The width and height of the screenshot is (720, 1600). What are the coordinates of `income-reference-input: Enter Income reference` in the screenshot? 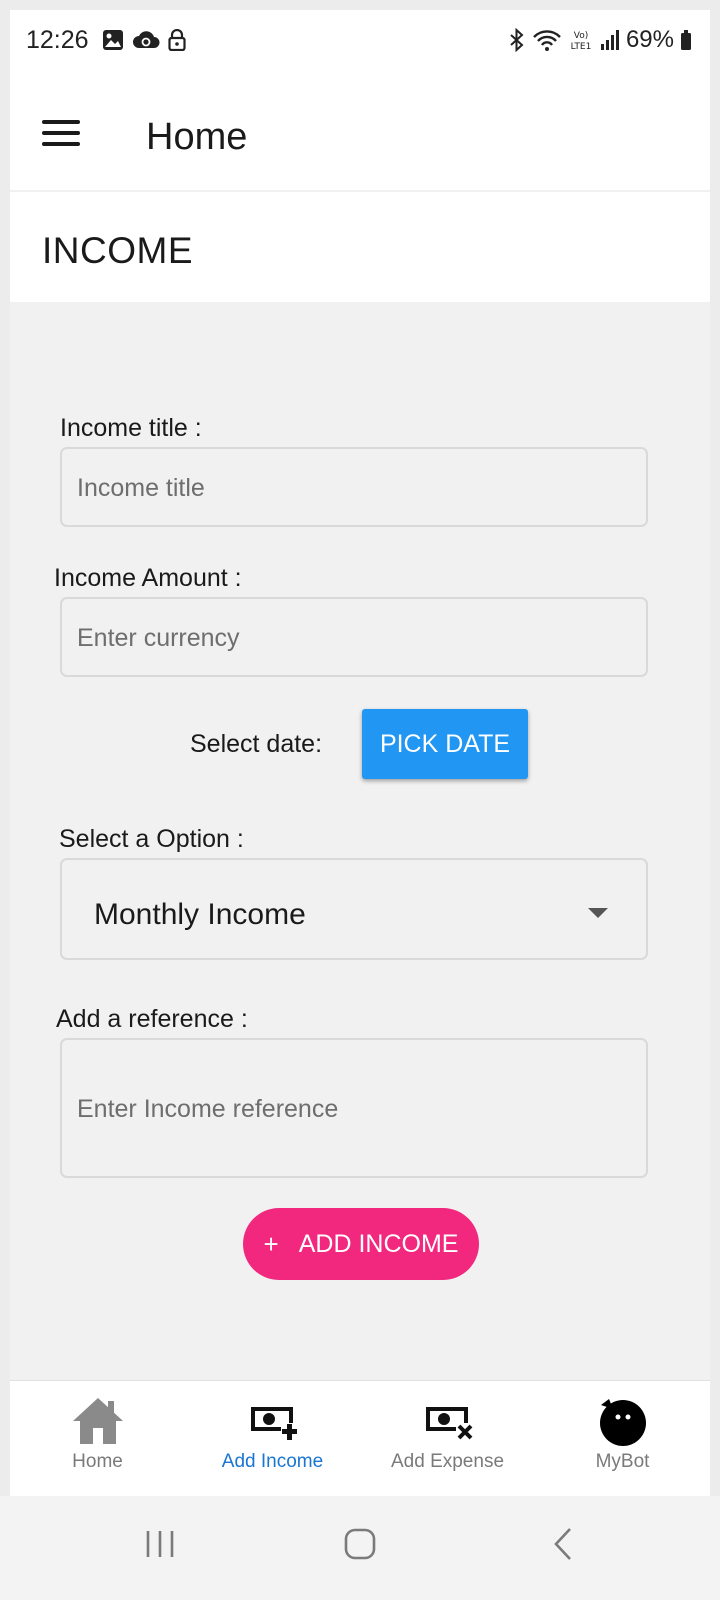 It's located at (354, 1108).